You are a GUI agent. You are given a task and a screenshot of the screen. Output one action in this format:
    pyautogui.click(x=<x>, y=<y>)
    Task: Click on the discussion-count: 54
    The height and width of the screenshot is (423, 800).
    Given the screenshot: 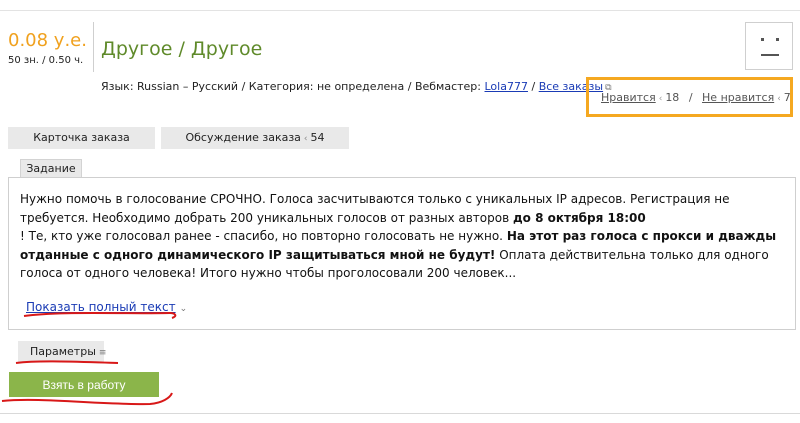 What is the action you would take?
    pyautogui.click(x=317, y=137)
    